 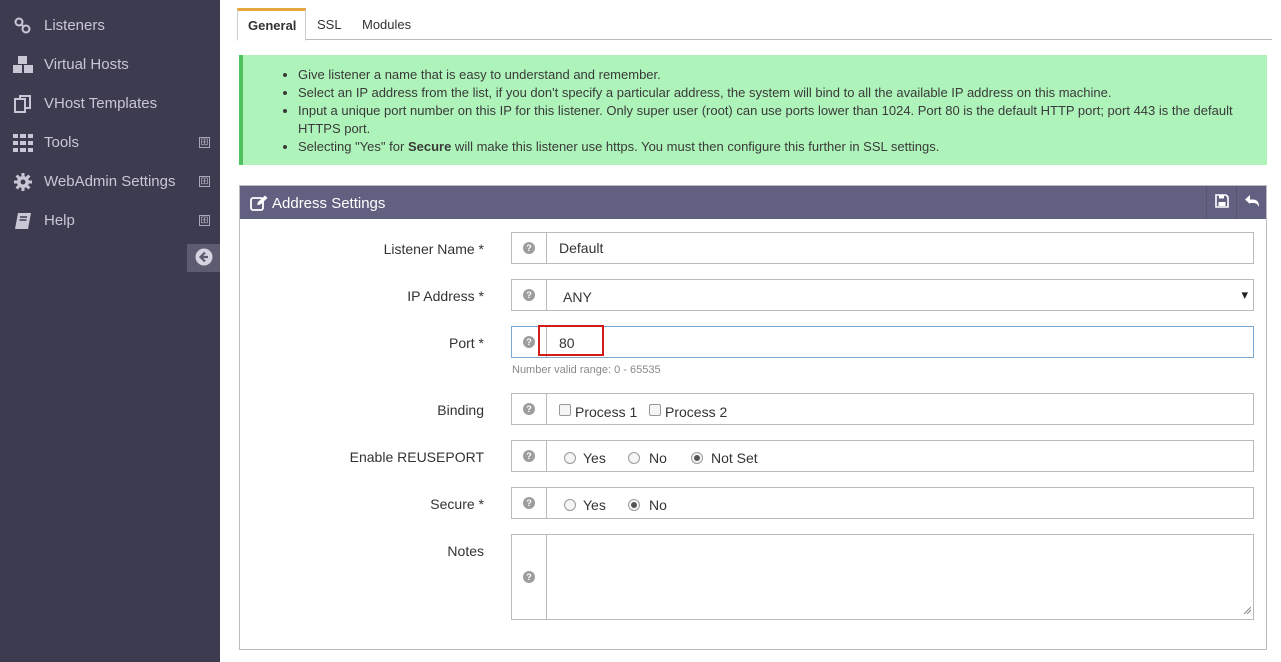 I want to click on sidebar-item-label: Listeners, so click(x=74, y=25).